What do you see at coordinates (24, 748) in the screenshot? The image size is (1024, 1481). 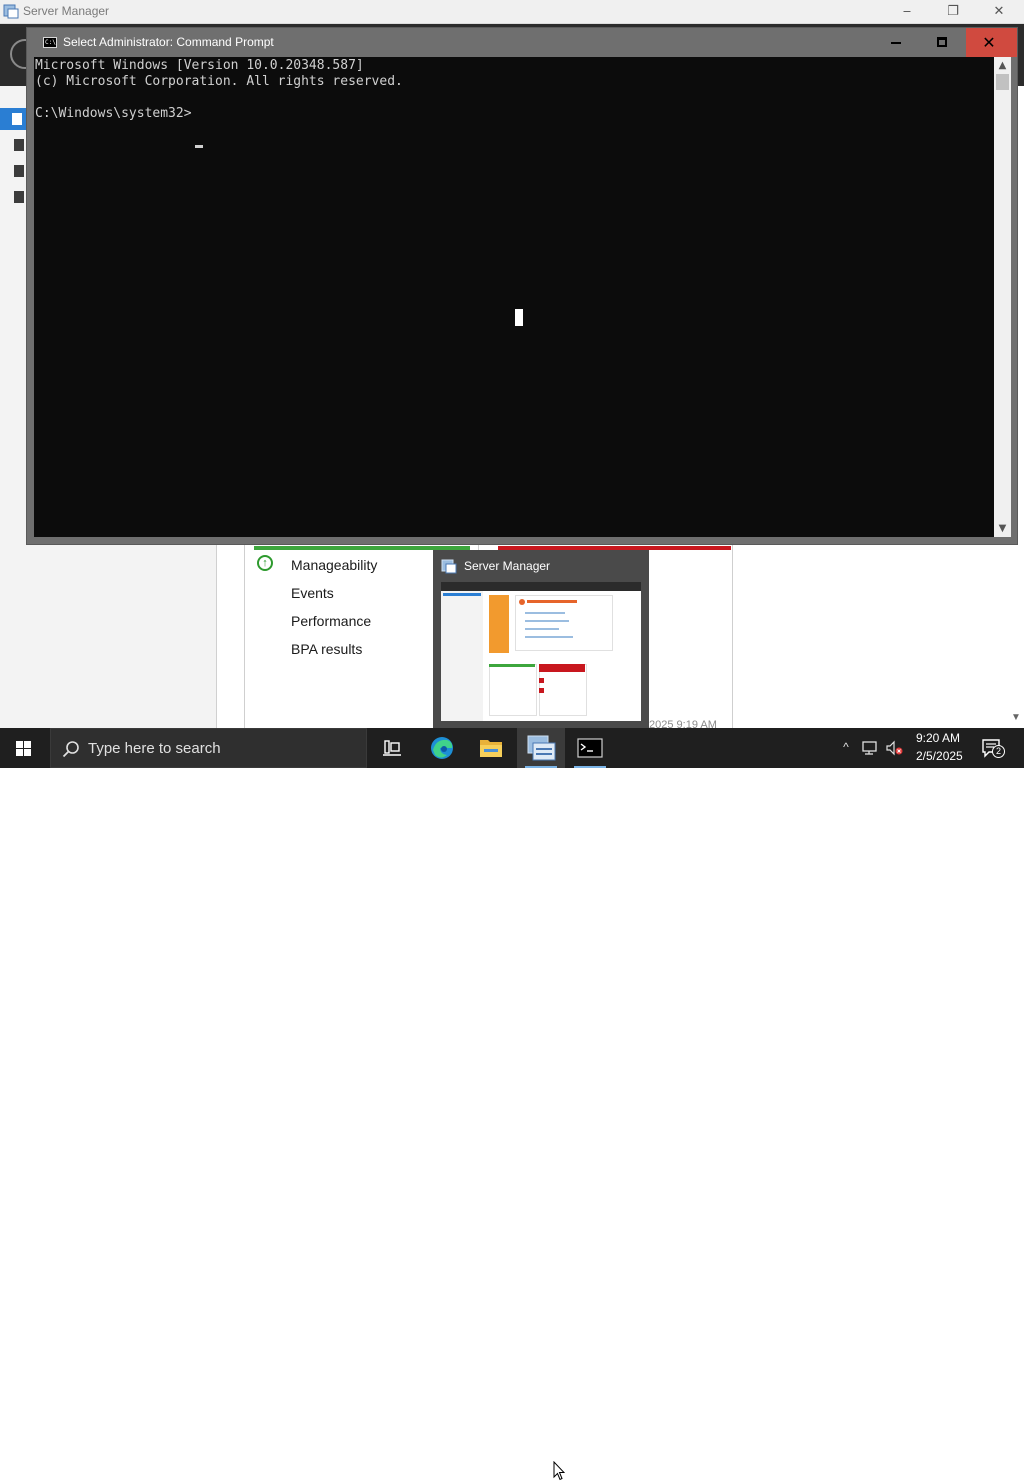 I see `start-button` at bounding box center [24, 748].